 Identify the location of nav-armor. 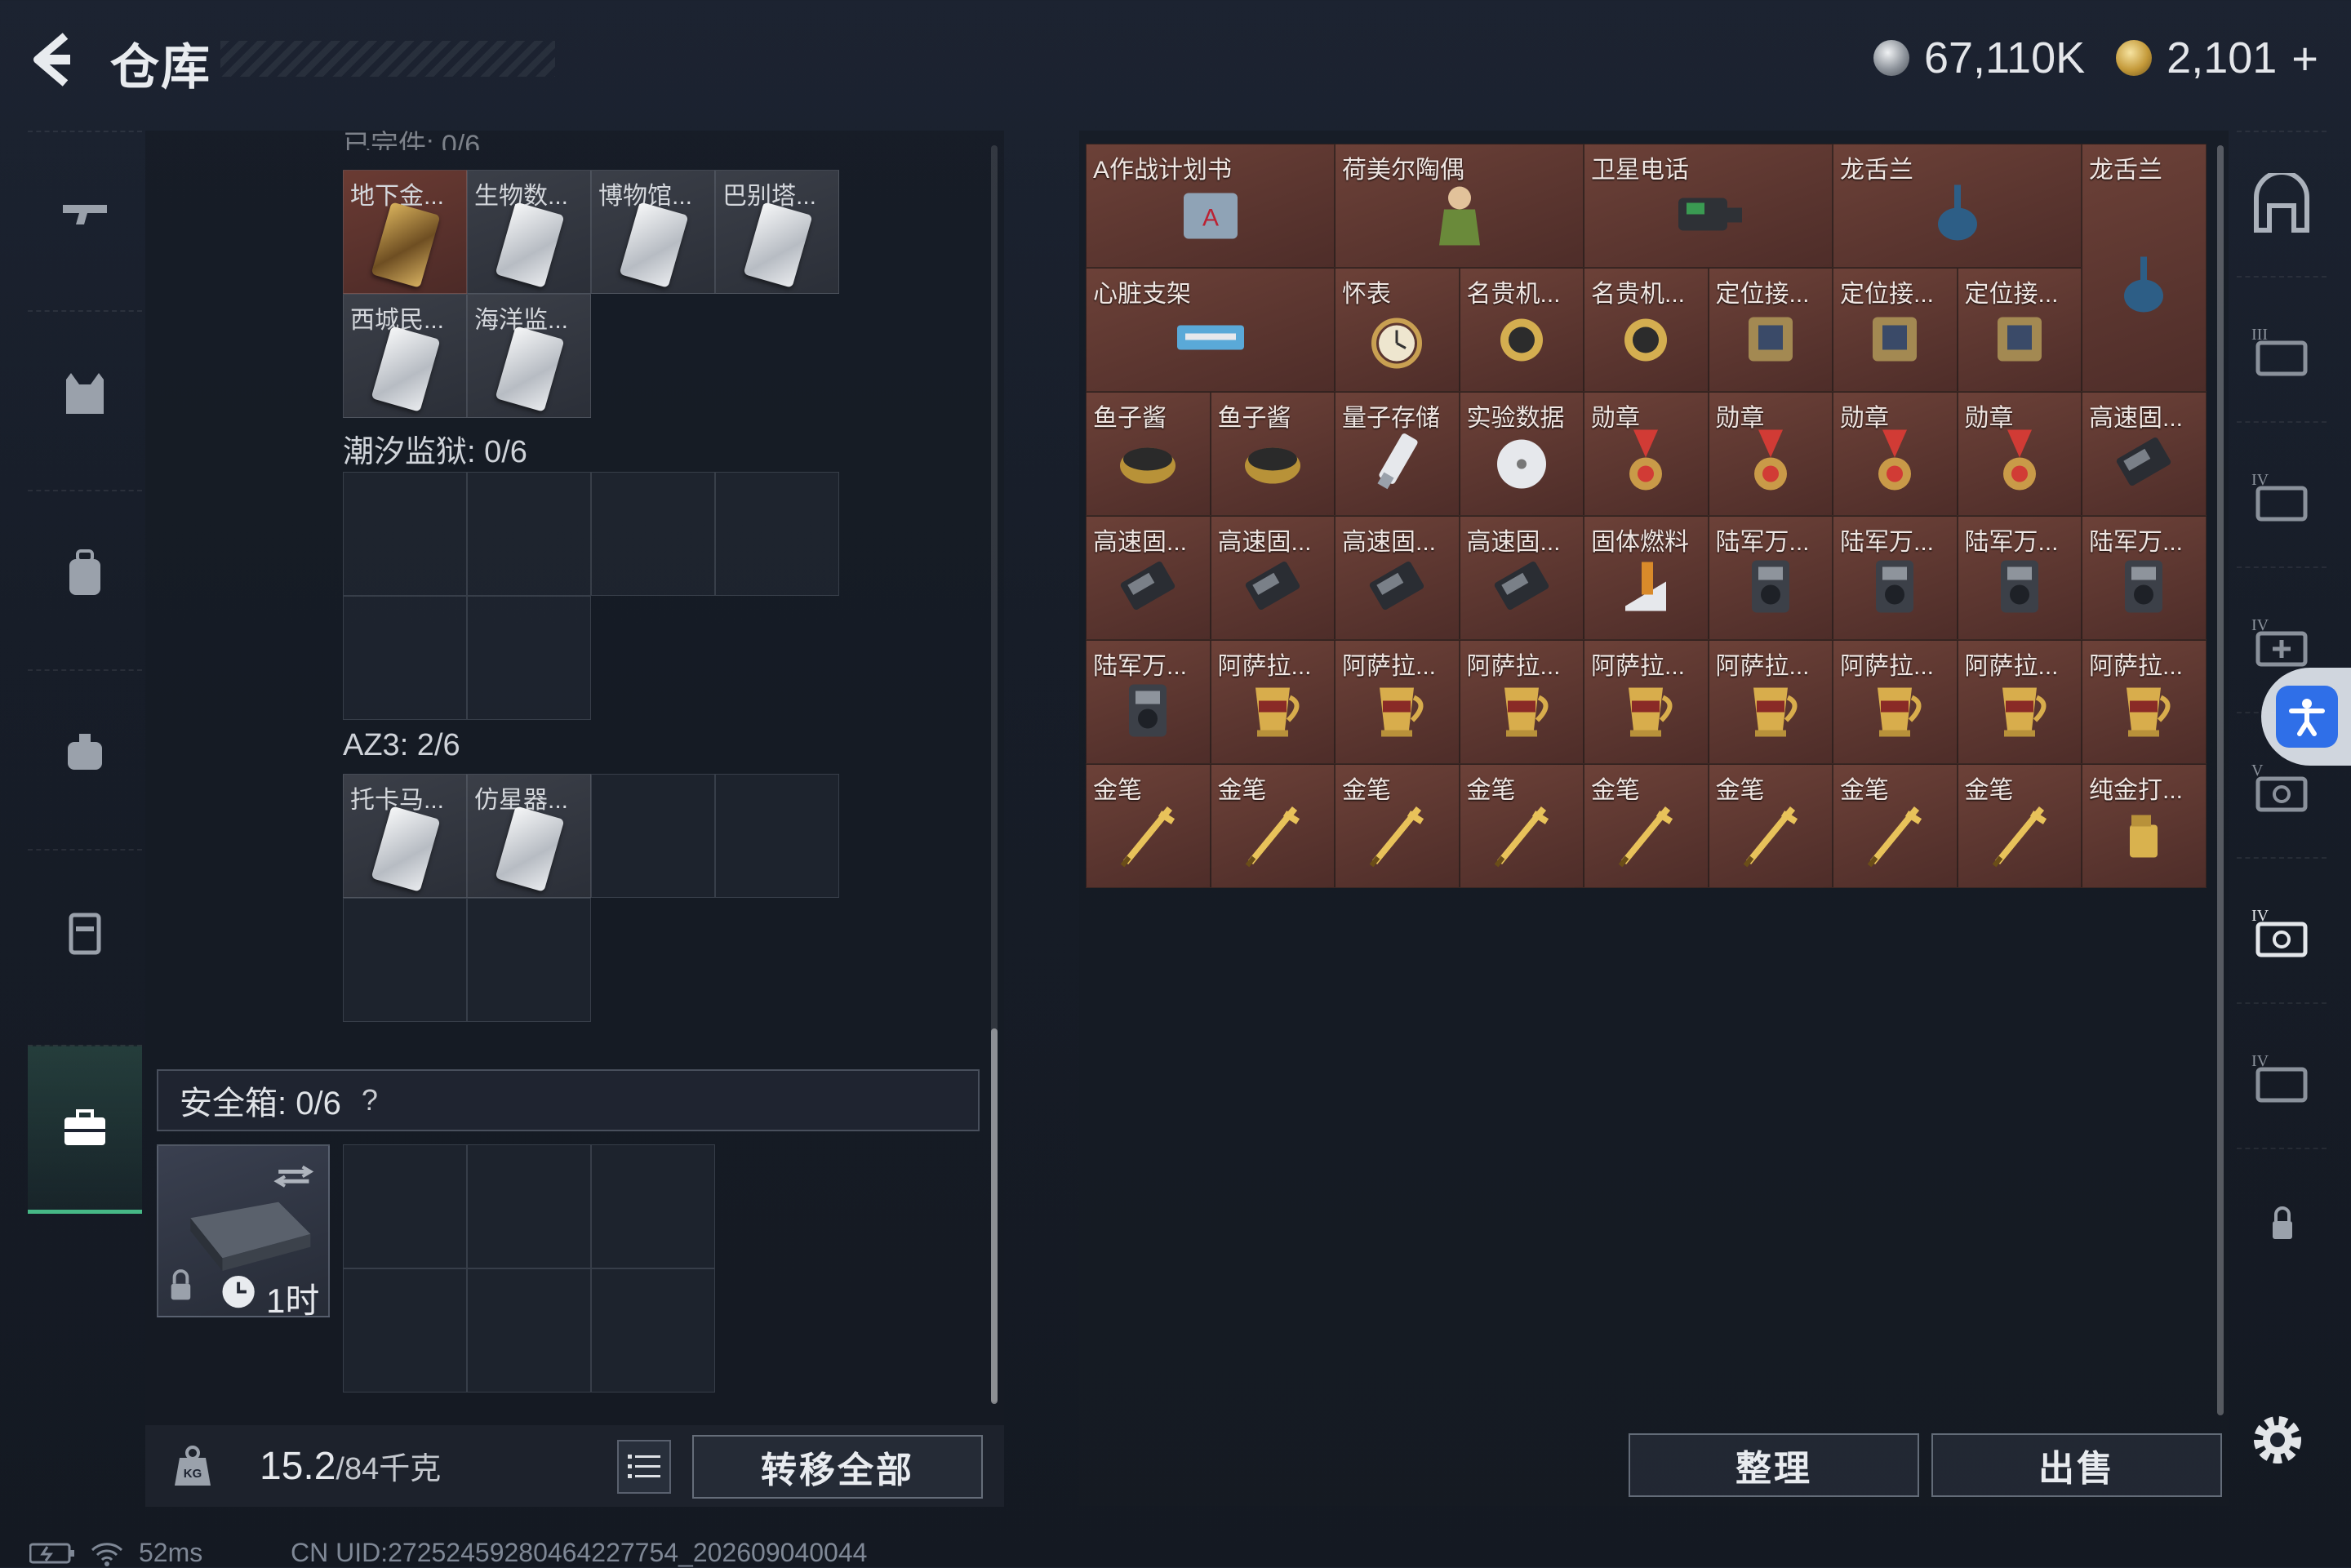
(85, 392).